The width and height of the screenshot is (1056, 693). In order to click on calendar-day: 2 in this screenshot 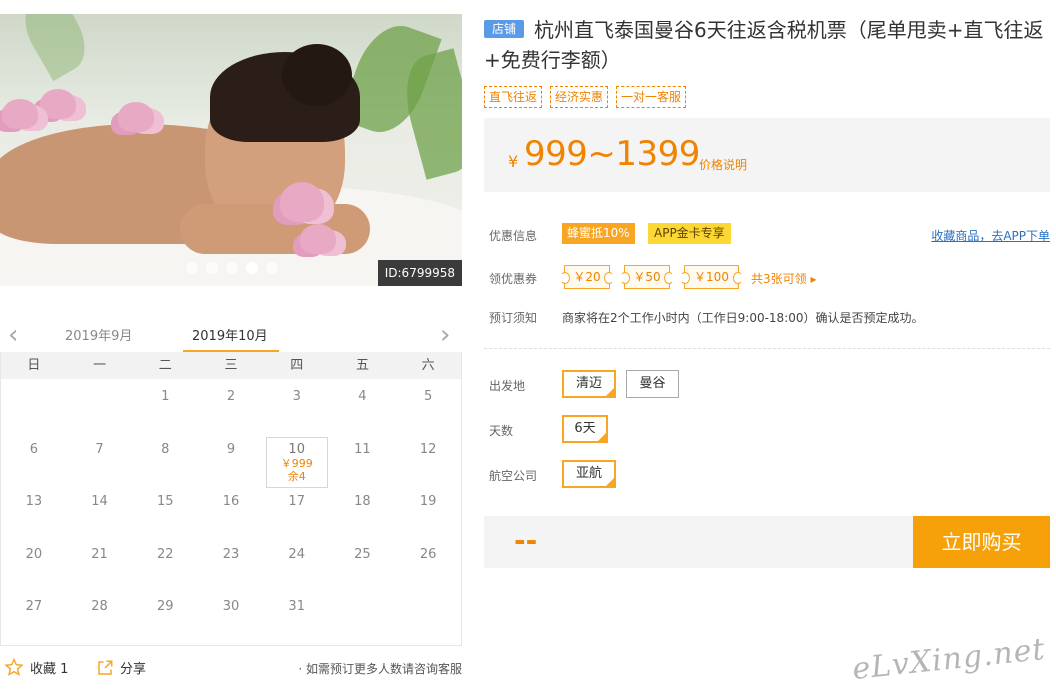, I will do `click(231, 405)`.